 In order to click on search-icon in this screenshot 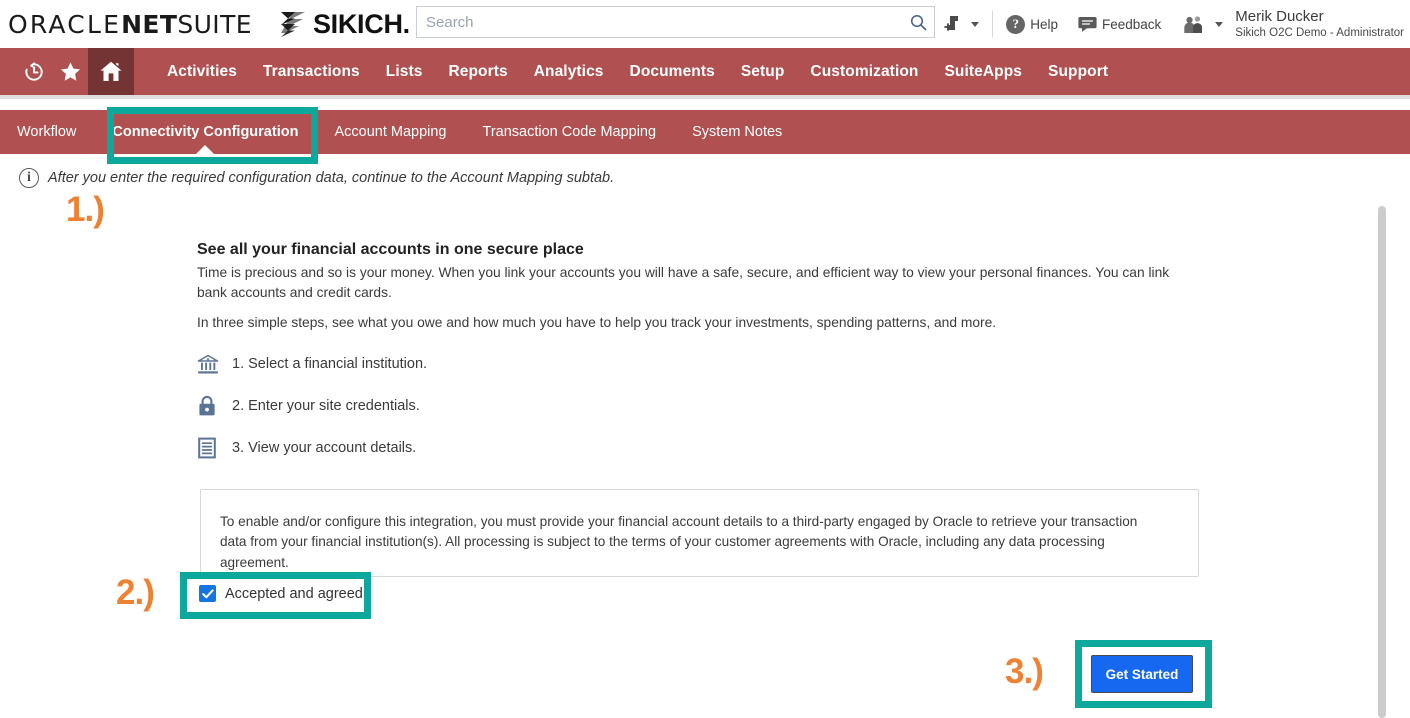, I will do `click(918, 22)`.